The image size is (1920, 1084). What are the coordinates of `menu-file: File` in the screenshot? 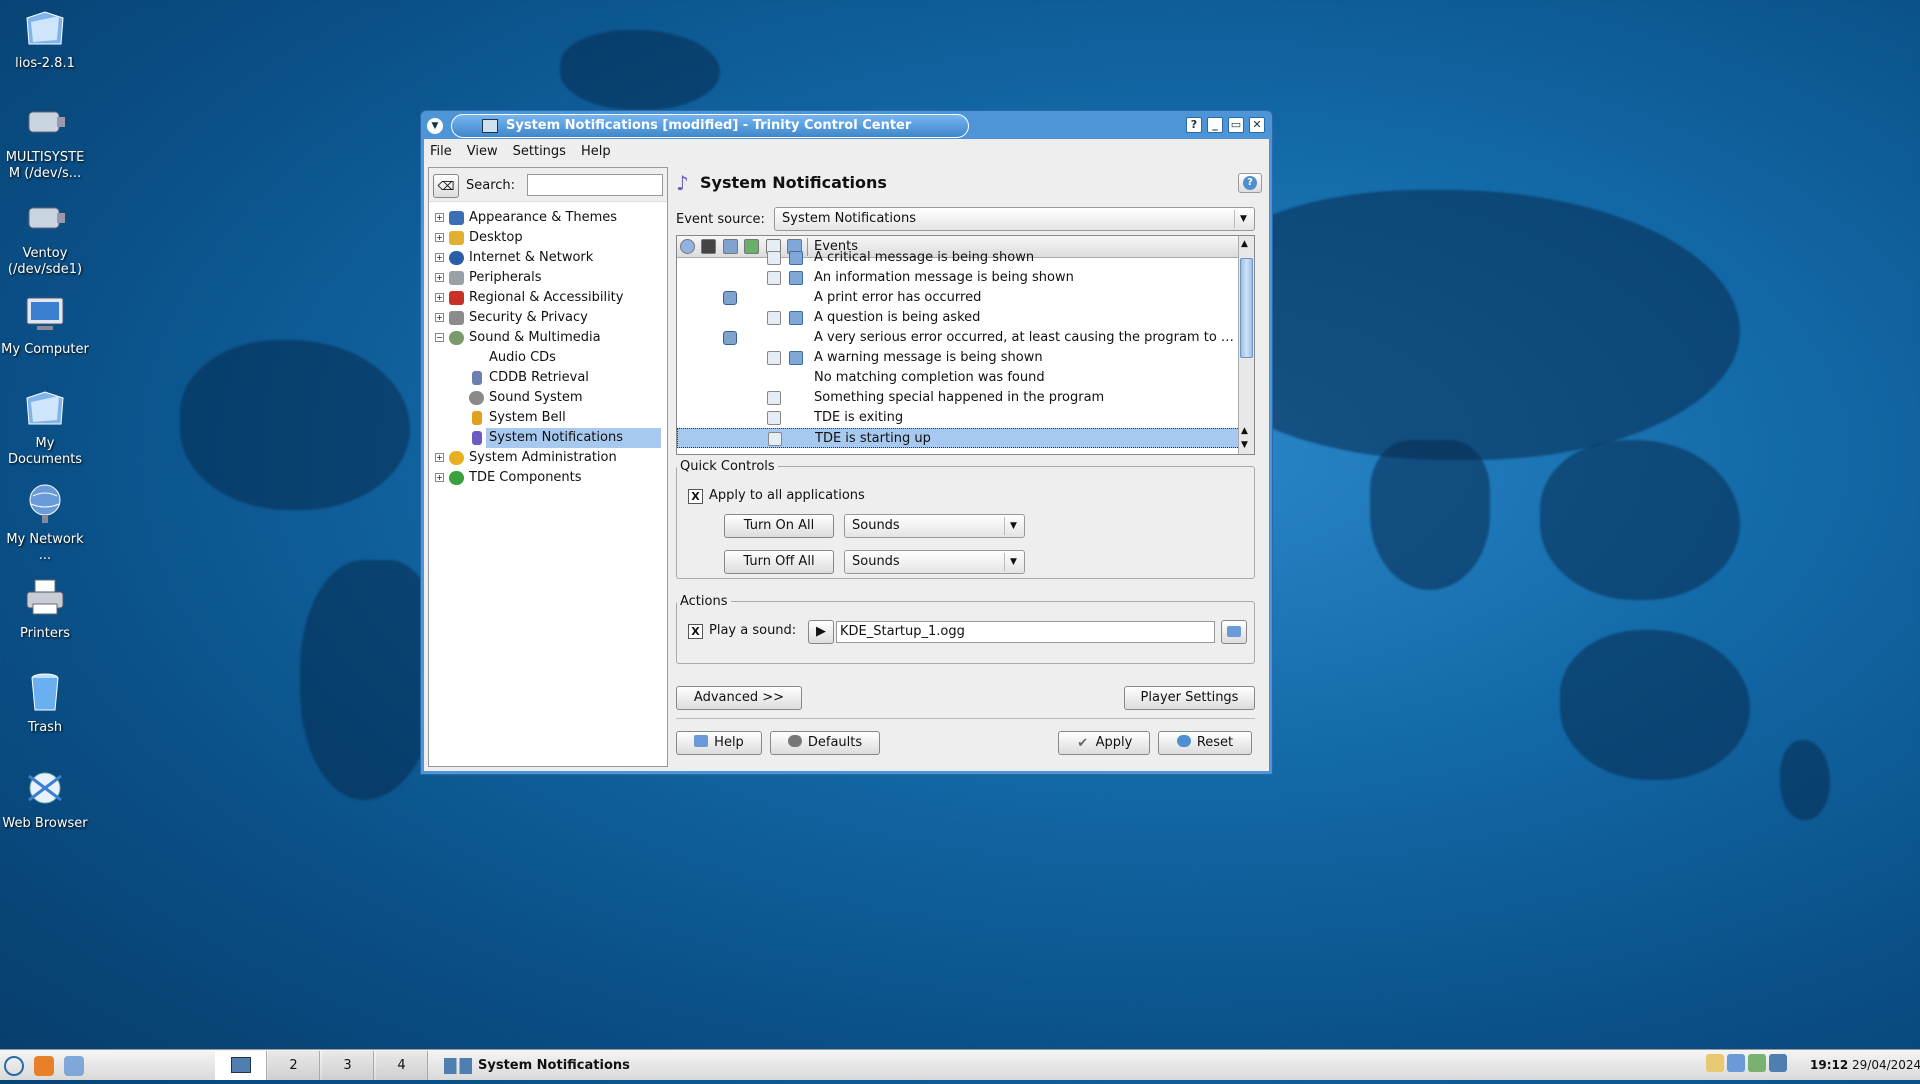 It's located at (441, 151).